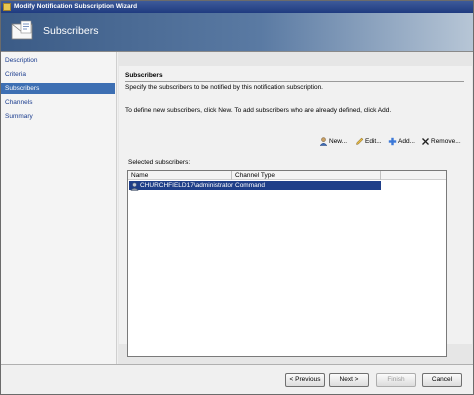  I want to click on previous-button: < Previous, so click(305, 380).